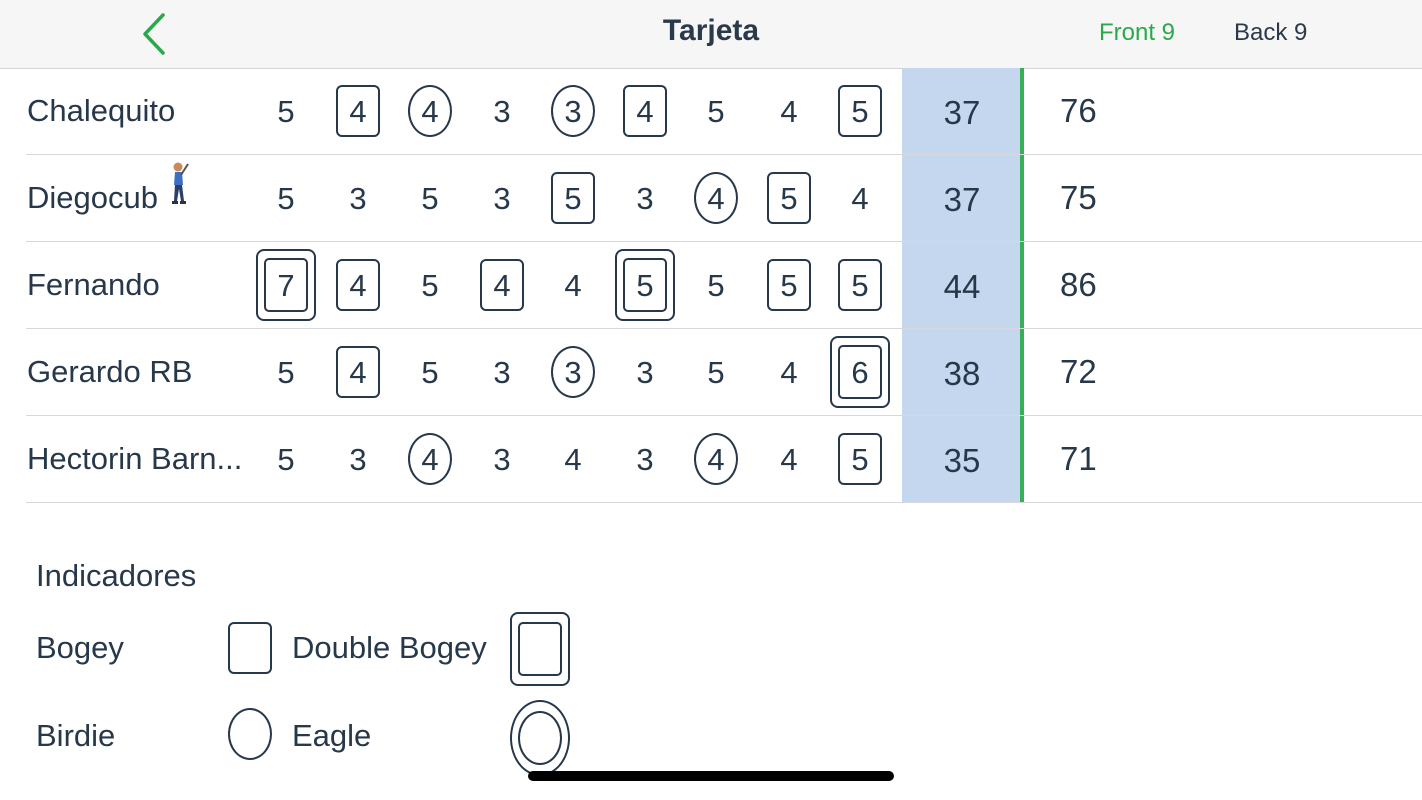 This screenshot has height=800, width=1422. I want to click on player-name: Gerardo RB, so click(109, 372).